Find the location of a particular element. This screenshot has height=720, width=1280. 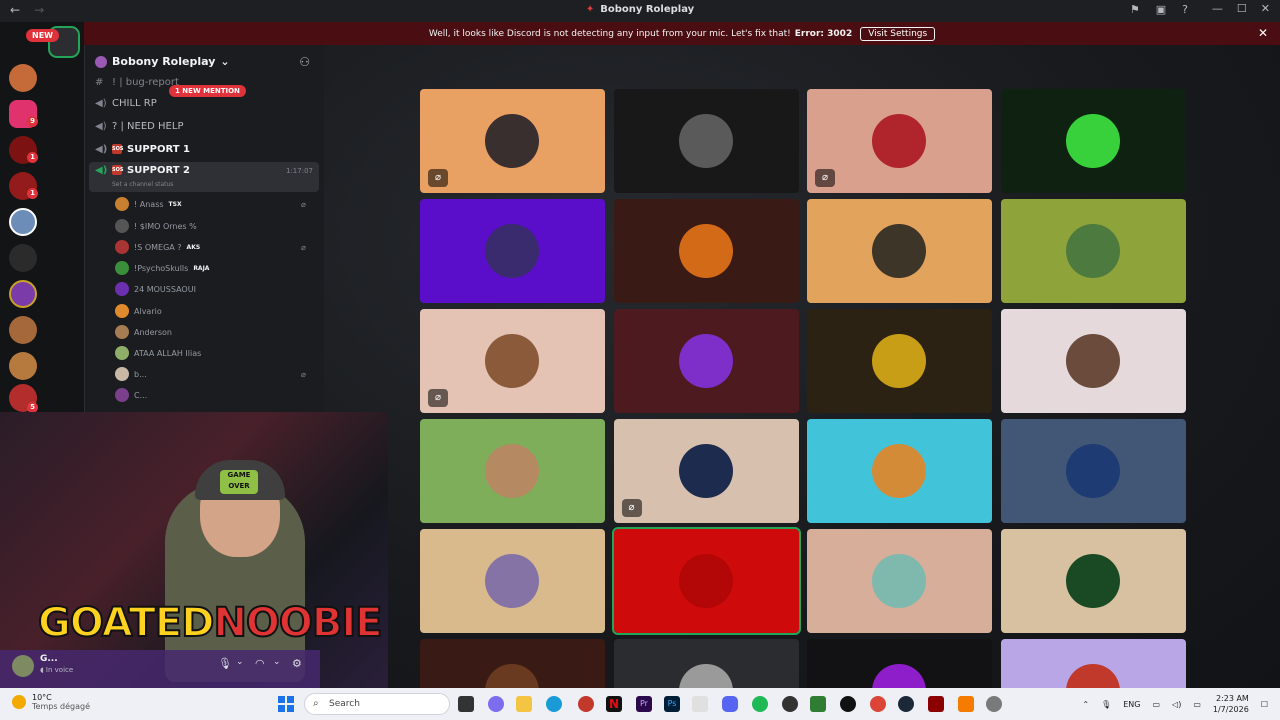

spotify-icon is located at coordinates (760, 704).